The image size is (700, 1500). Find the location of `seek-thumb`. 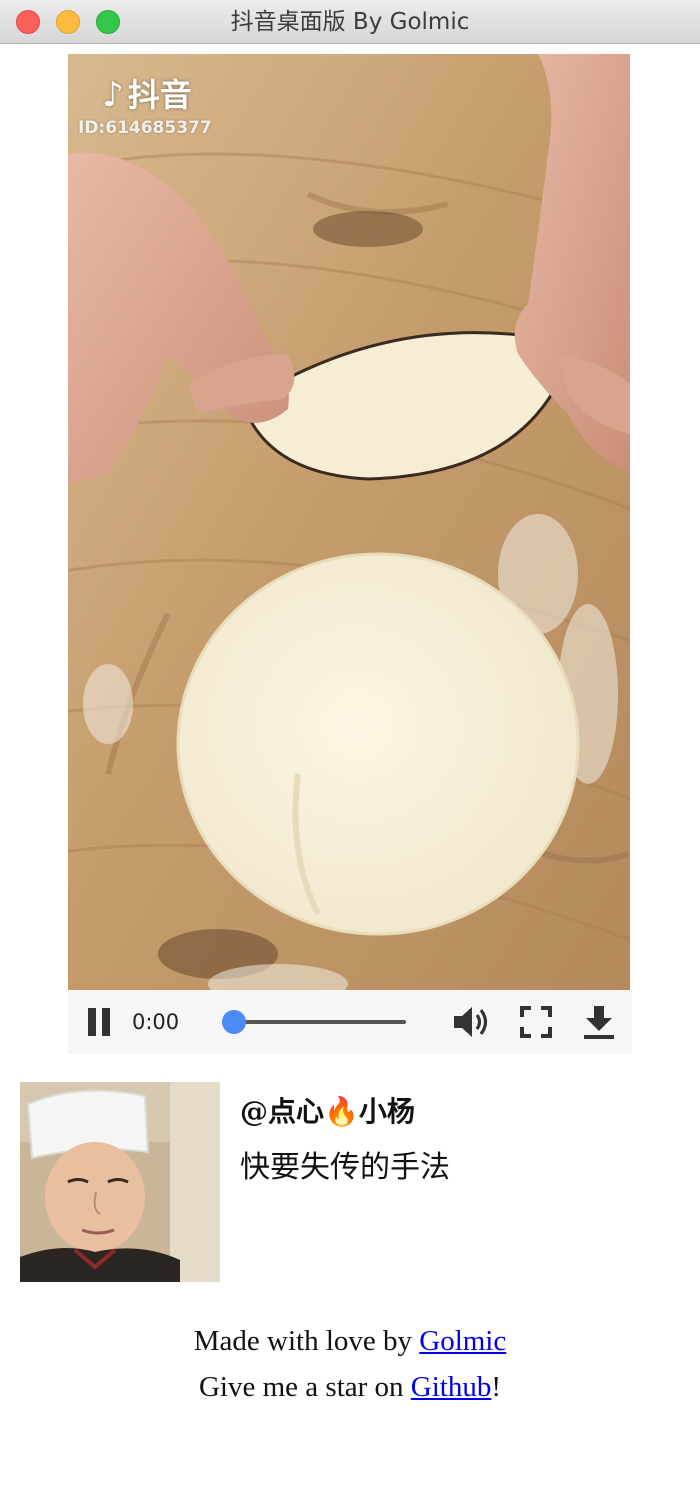

seek-thumb is located at coordinates (234, 1022).